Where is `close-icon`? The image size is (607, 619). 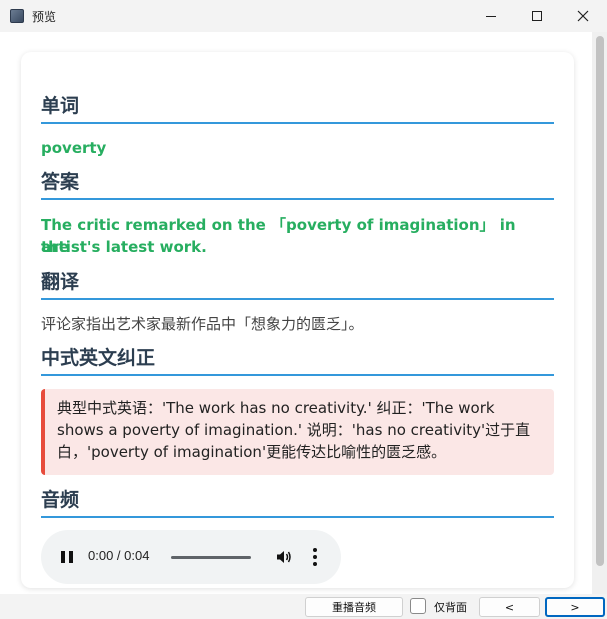
close-icon is located at coordinates (583, 16).